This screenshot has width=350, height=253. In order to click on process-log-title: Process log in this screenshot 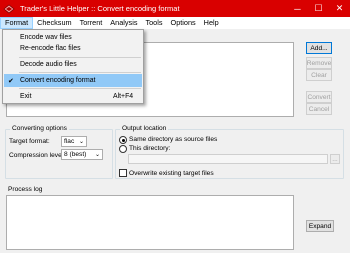, I will do `click(25, 189)`.